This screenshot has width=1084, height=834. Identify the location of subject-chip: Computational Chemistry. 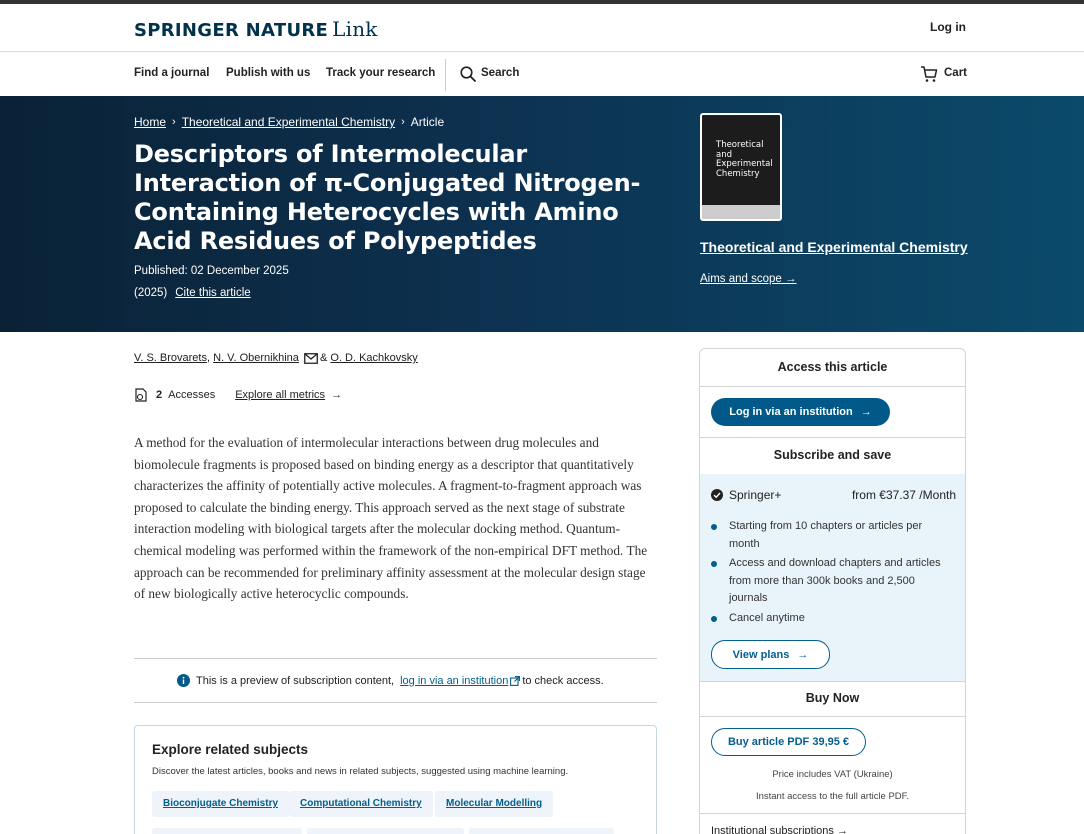
(361, 804).